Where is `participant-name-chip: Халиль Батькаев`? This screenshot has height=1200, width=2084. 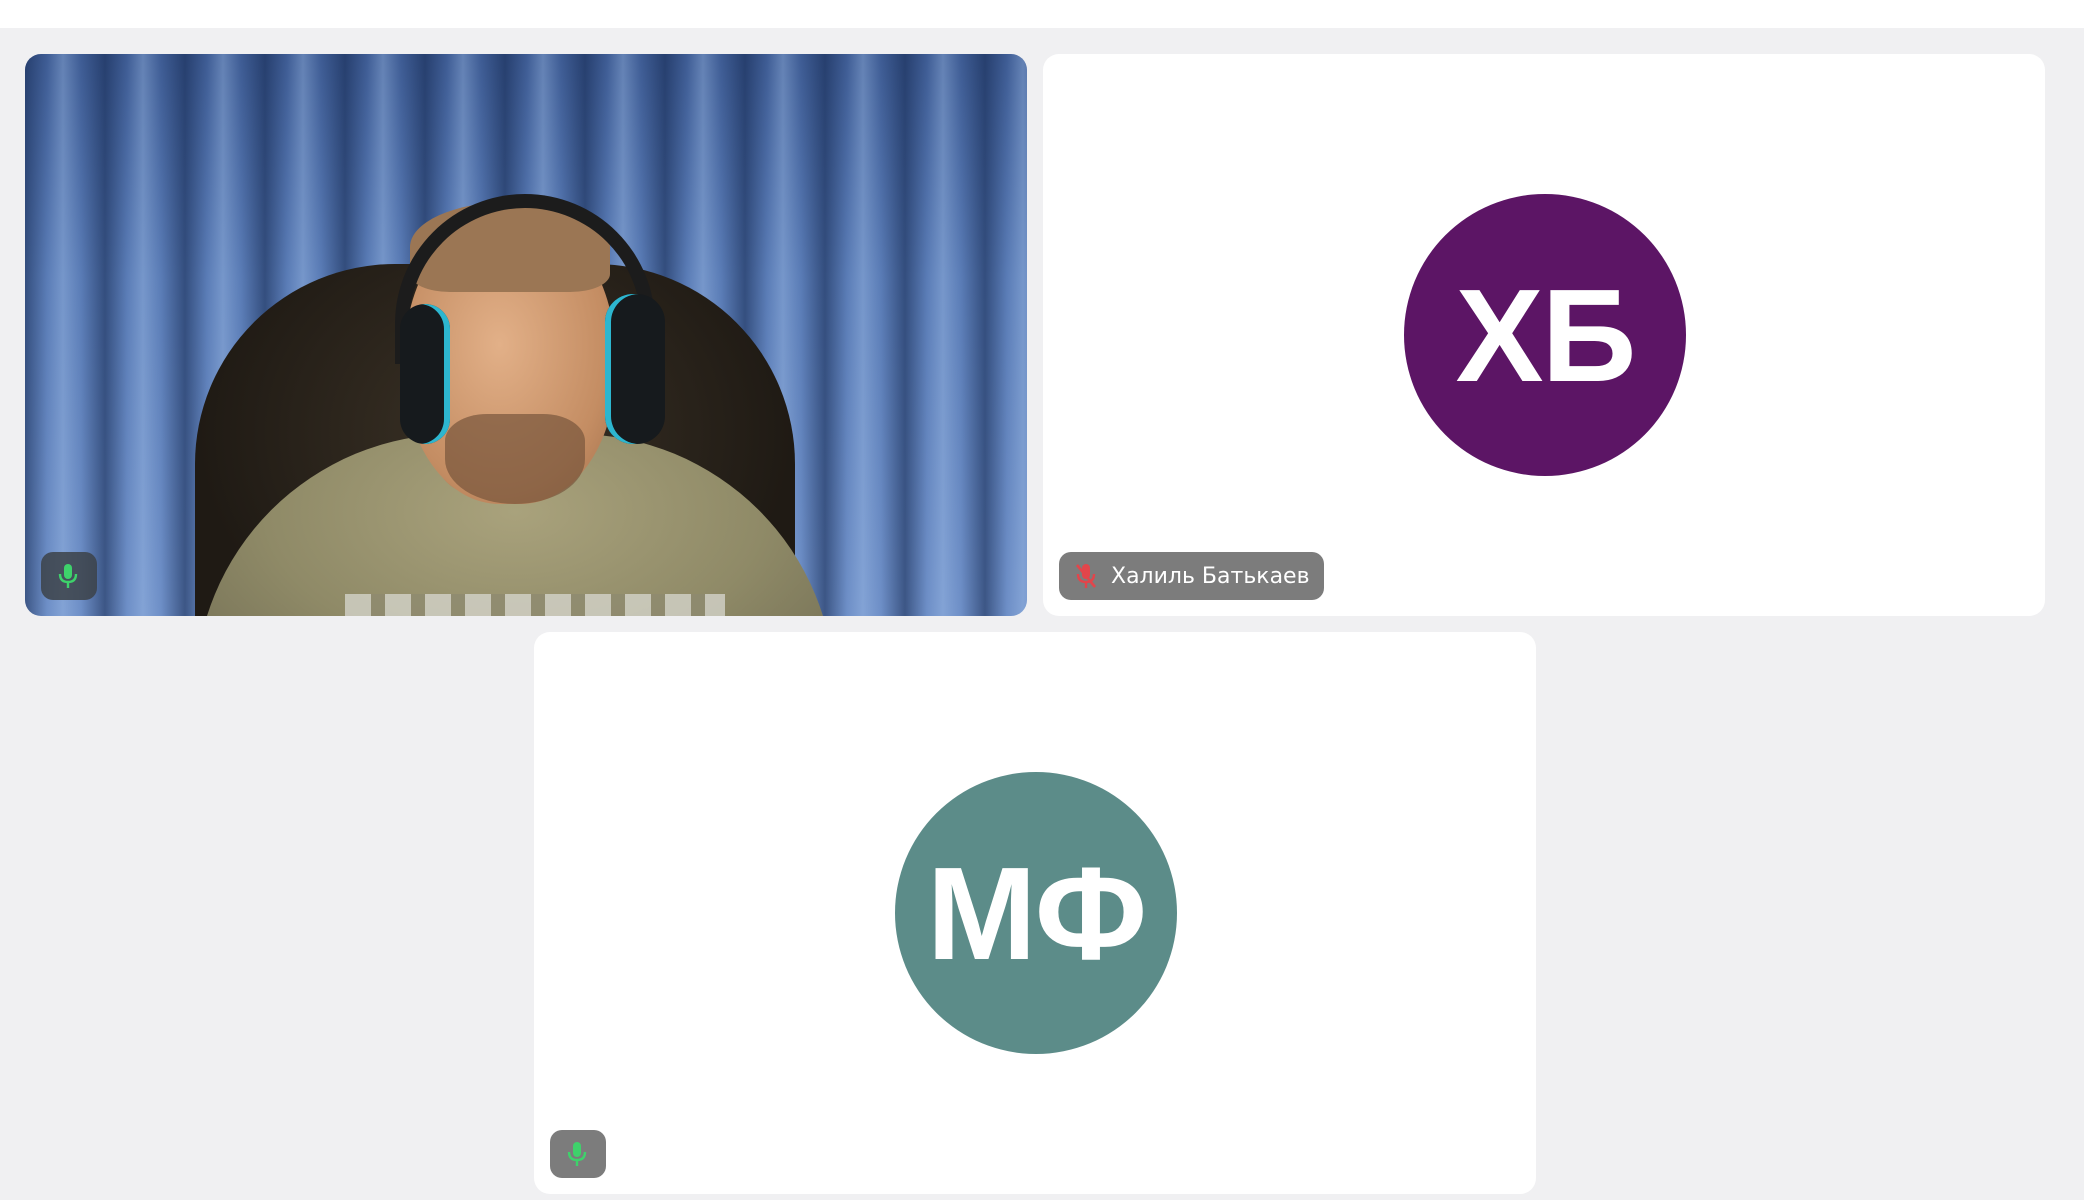 participant-name-chip: Халиль Батькаев is located at coordinates (1191, 576).